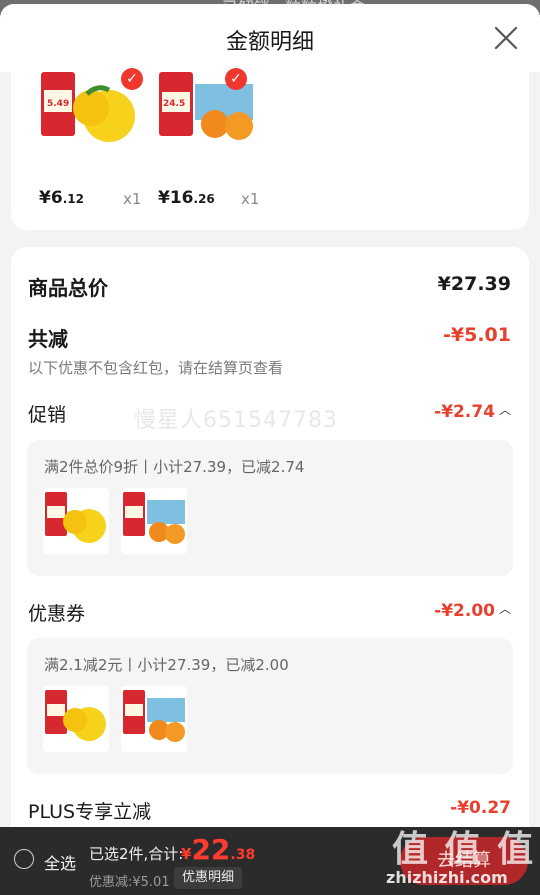  What do you see at coordinates (57, 614) in the screenshot?
I see `coupon-label: 优惠券` at bounding box center [57, 614].